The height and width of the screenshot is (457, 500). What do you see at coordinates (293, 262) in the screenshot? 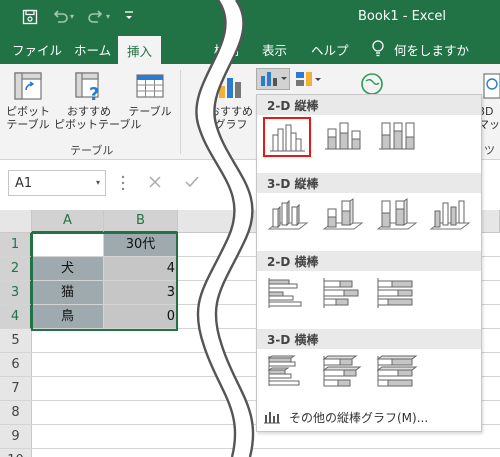
I see `section-title: 2-D 横棒` at bounding box center [293, 262].